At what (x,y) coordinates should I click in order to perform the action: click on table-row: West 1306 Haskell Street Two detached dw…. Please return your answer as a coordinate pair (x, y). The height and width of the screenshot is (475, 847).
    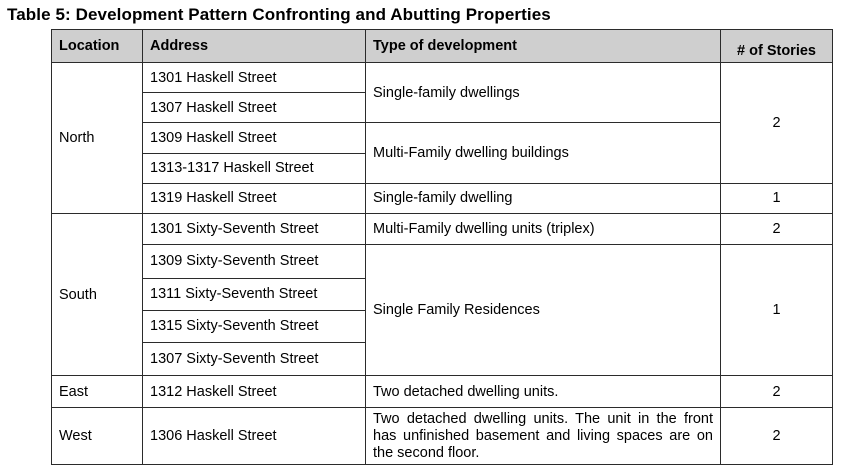
    Looking at the image, I should click on (442, 436).